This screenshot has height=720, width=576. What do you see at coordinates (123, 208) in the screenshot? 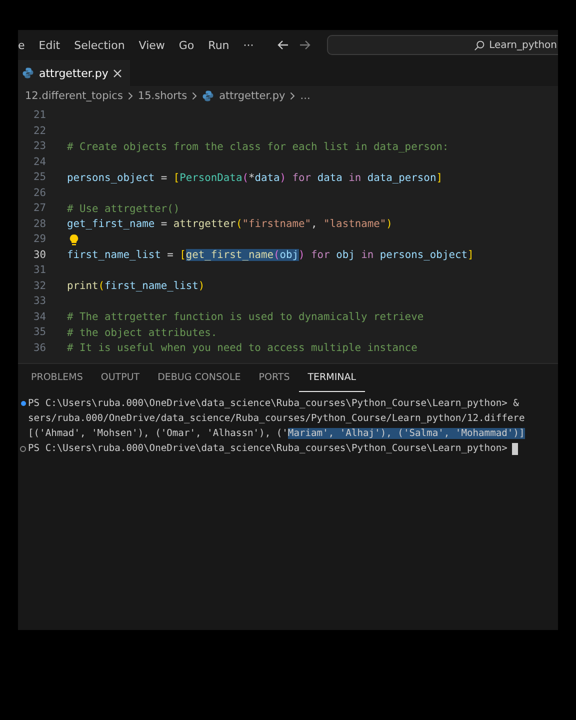
I see `code-text: # Use attrgetter()` at bounding box center [123, 208].